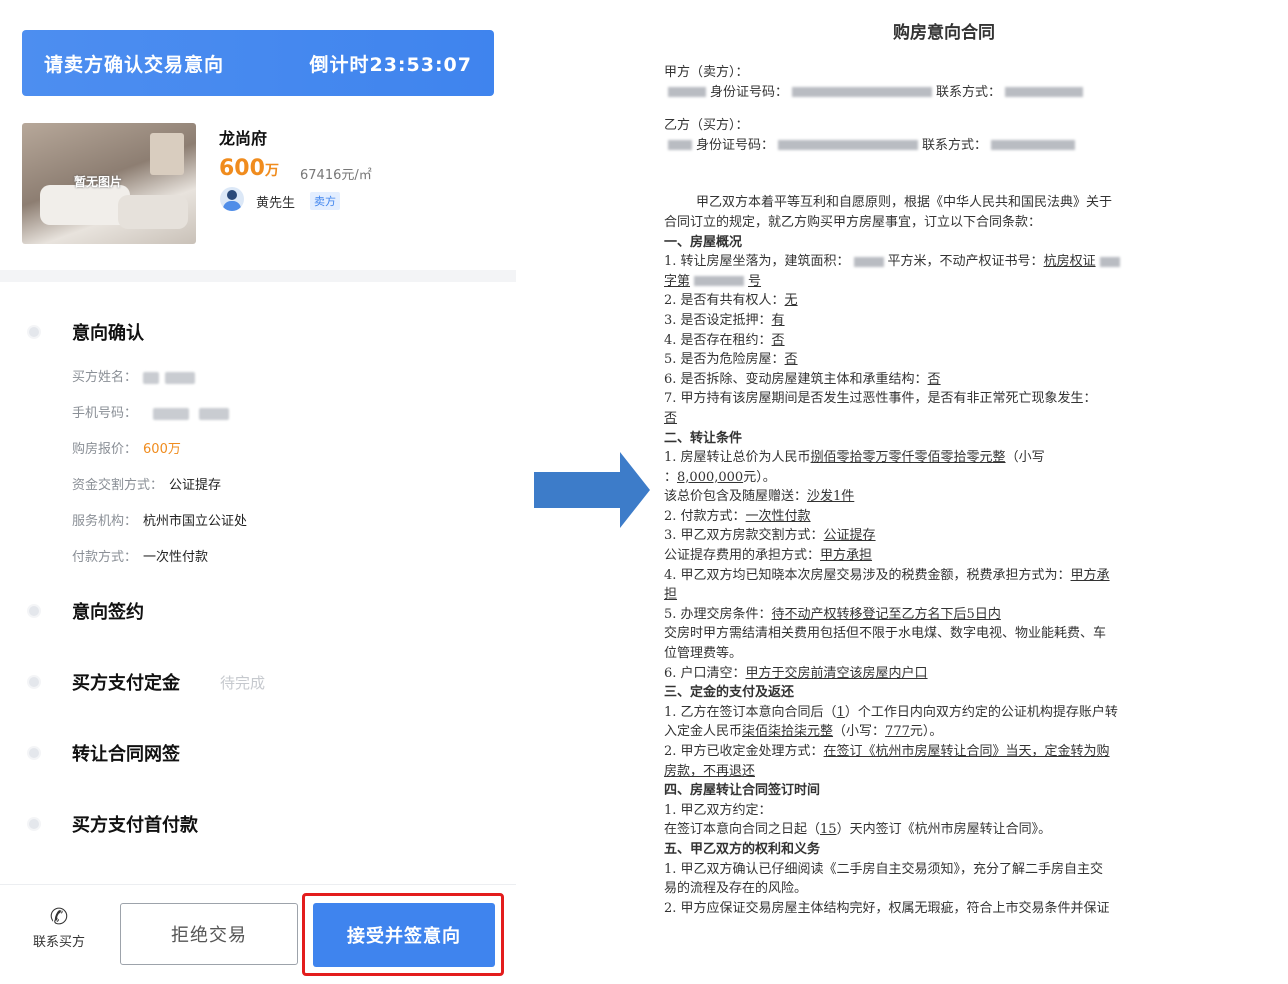 The width and height of the screenshot is (1288, 984). I want to click on s2-item-5: 5. 办理交房条件：待不动产权转移登记至乙方名下后5日内, so click(954, 615).